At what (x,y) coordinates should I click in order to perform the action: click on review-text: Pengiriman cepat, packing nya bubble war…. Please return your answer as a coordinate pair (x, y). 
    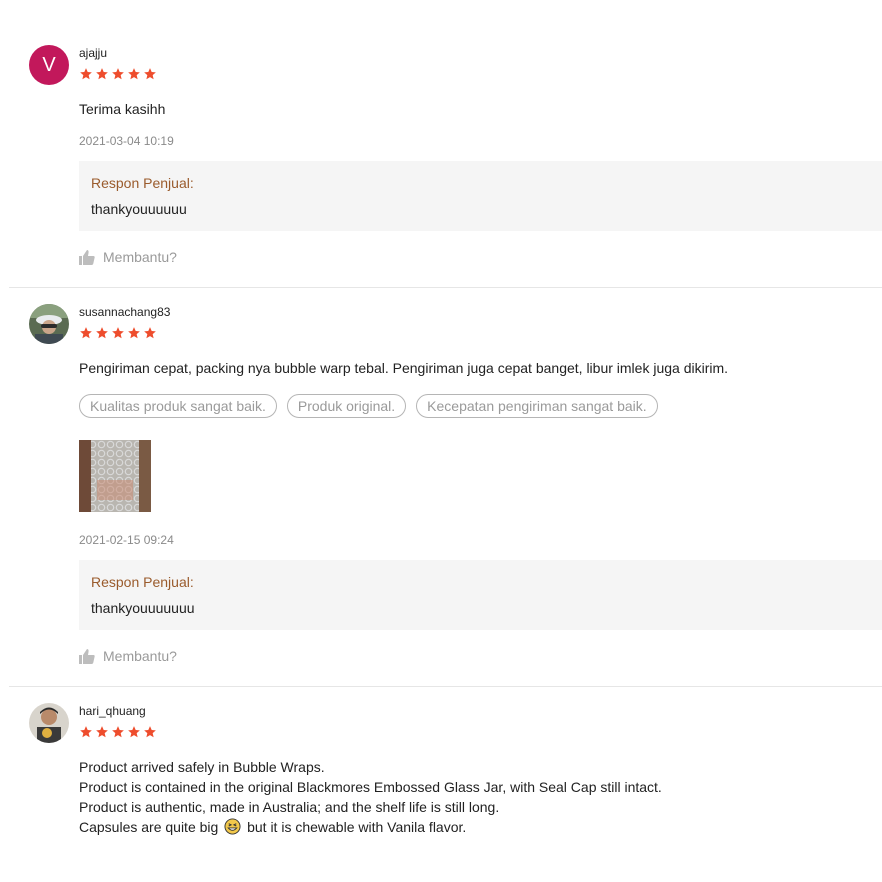
    Looking at the image, I should click on (404, 368).